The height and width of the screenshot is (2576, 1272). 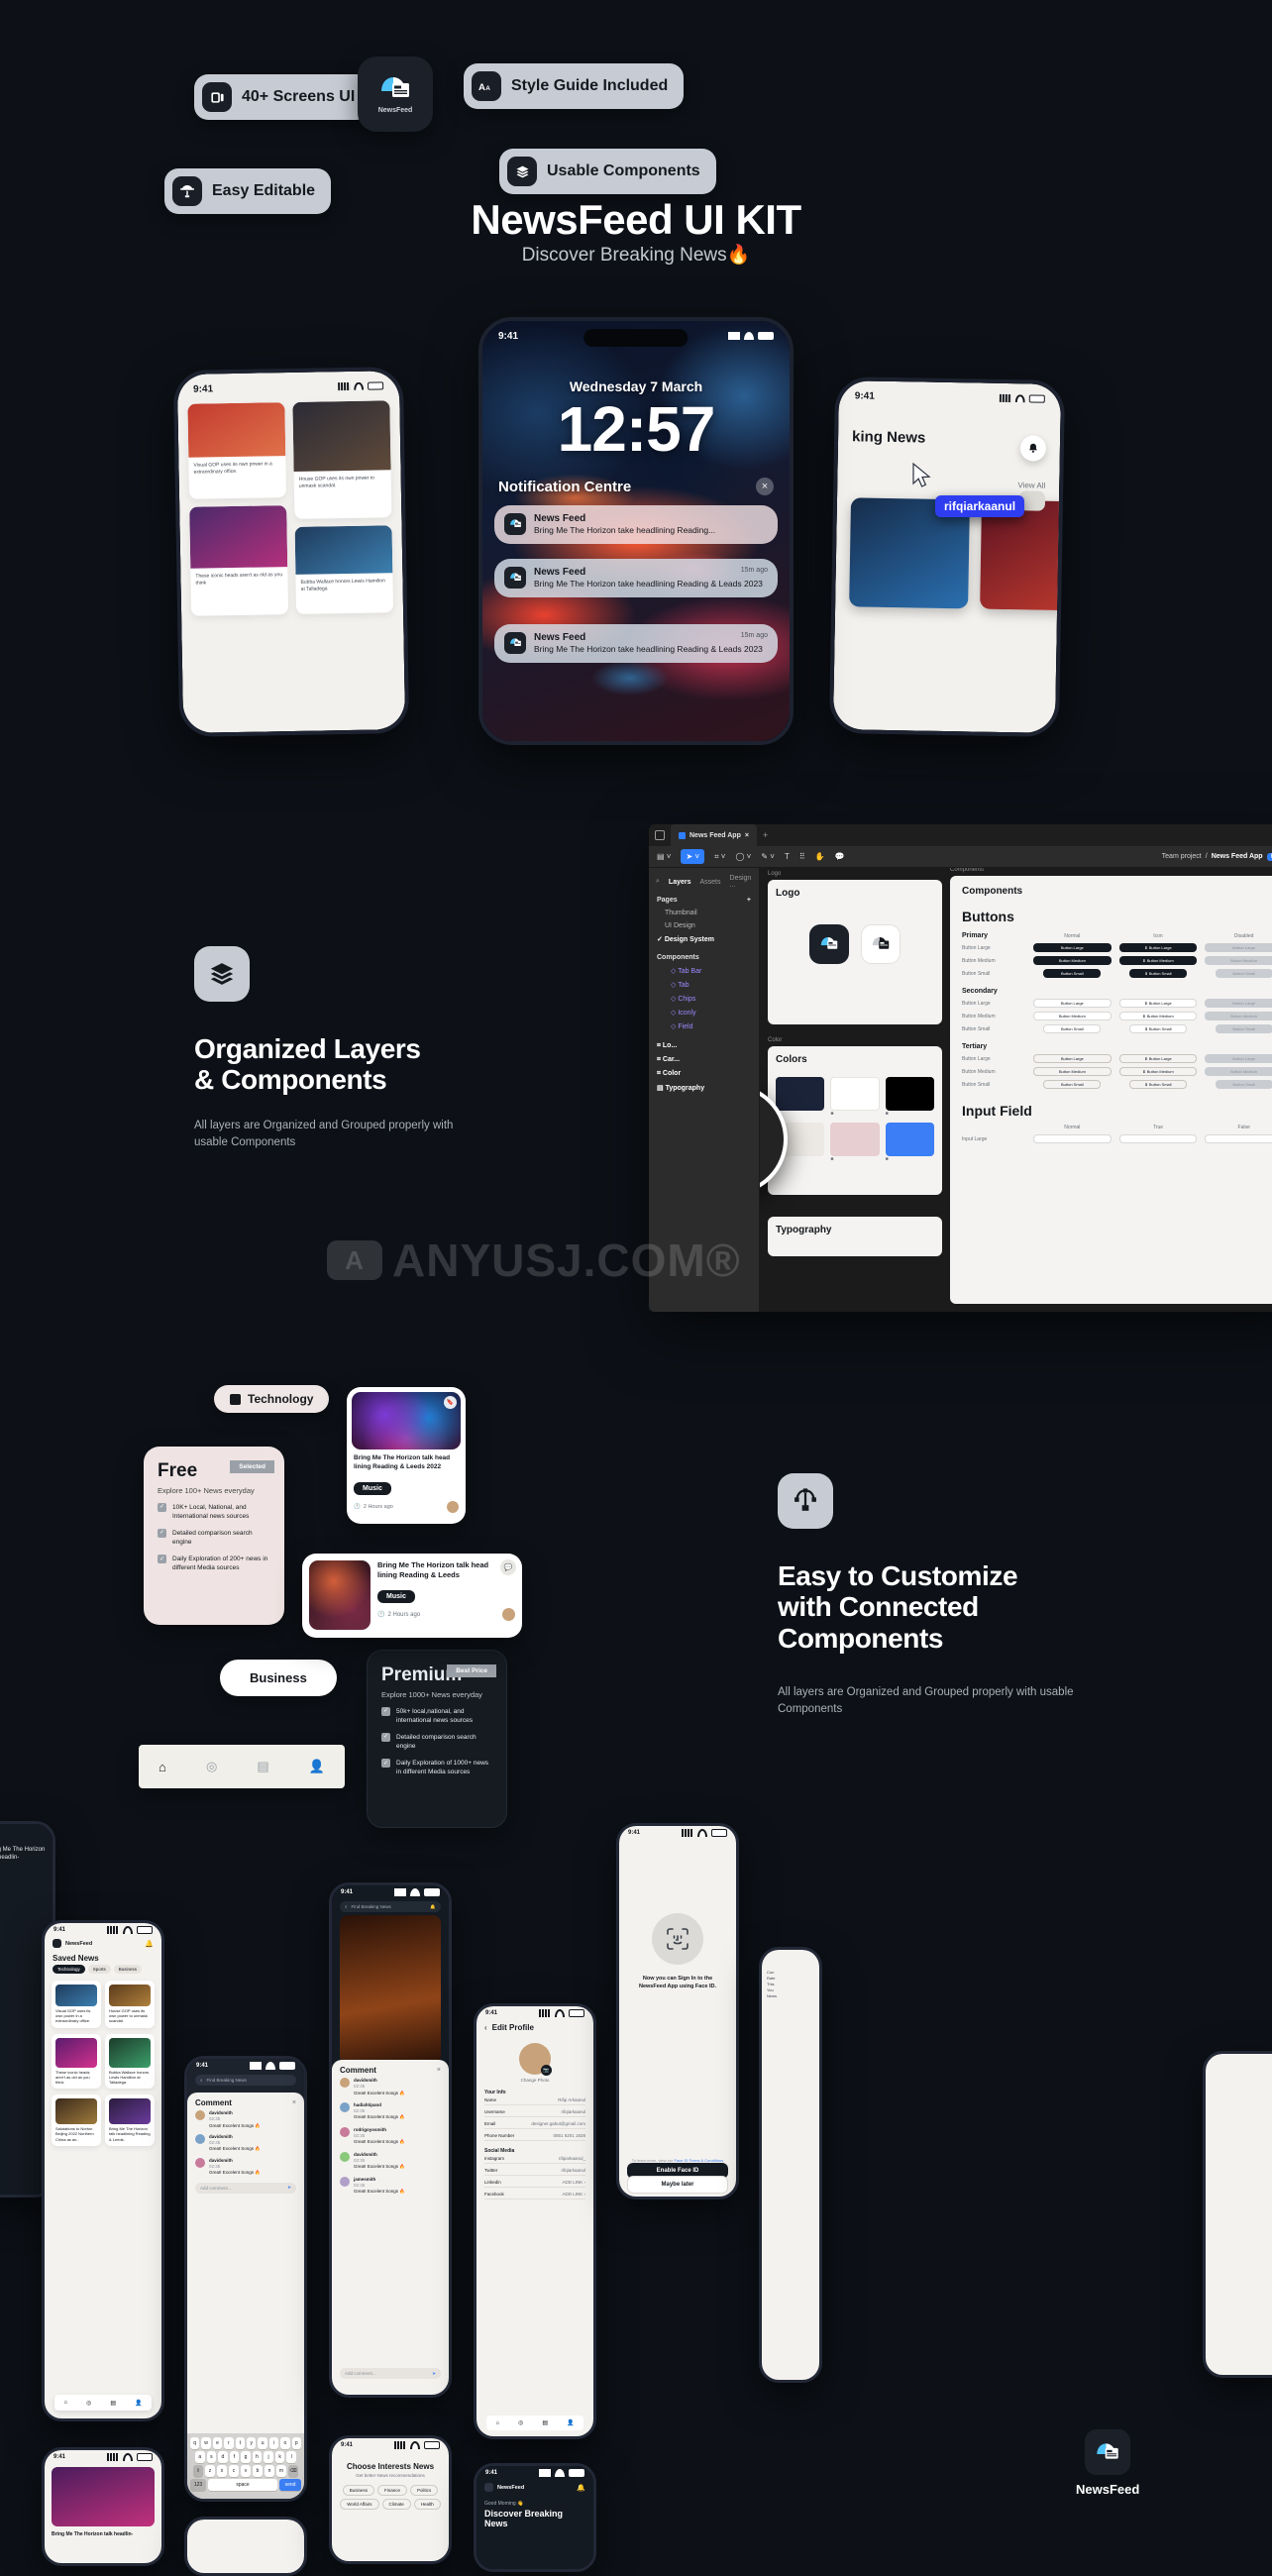 What do you see at coordinates (229, 2443) in the screenshot?
I see `key: r` at bounding box center [229, 2443].